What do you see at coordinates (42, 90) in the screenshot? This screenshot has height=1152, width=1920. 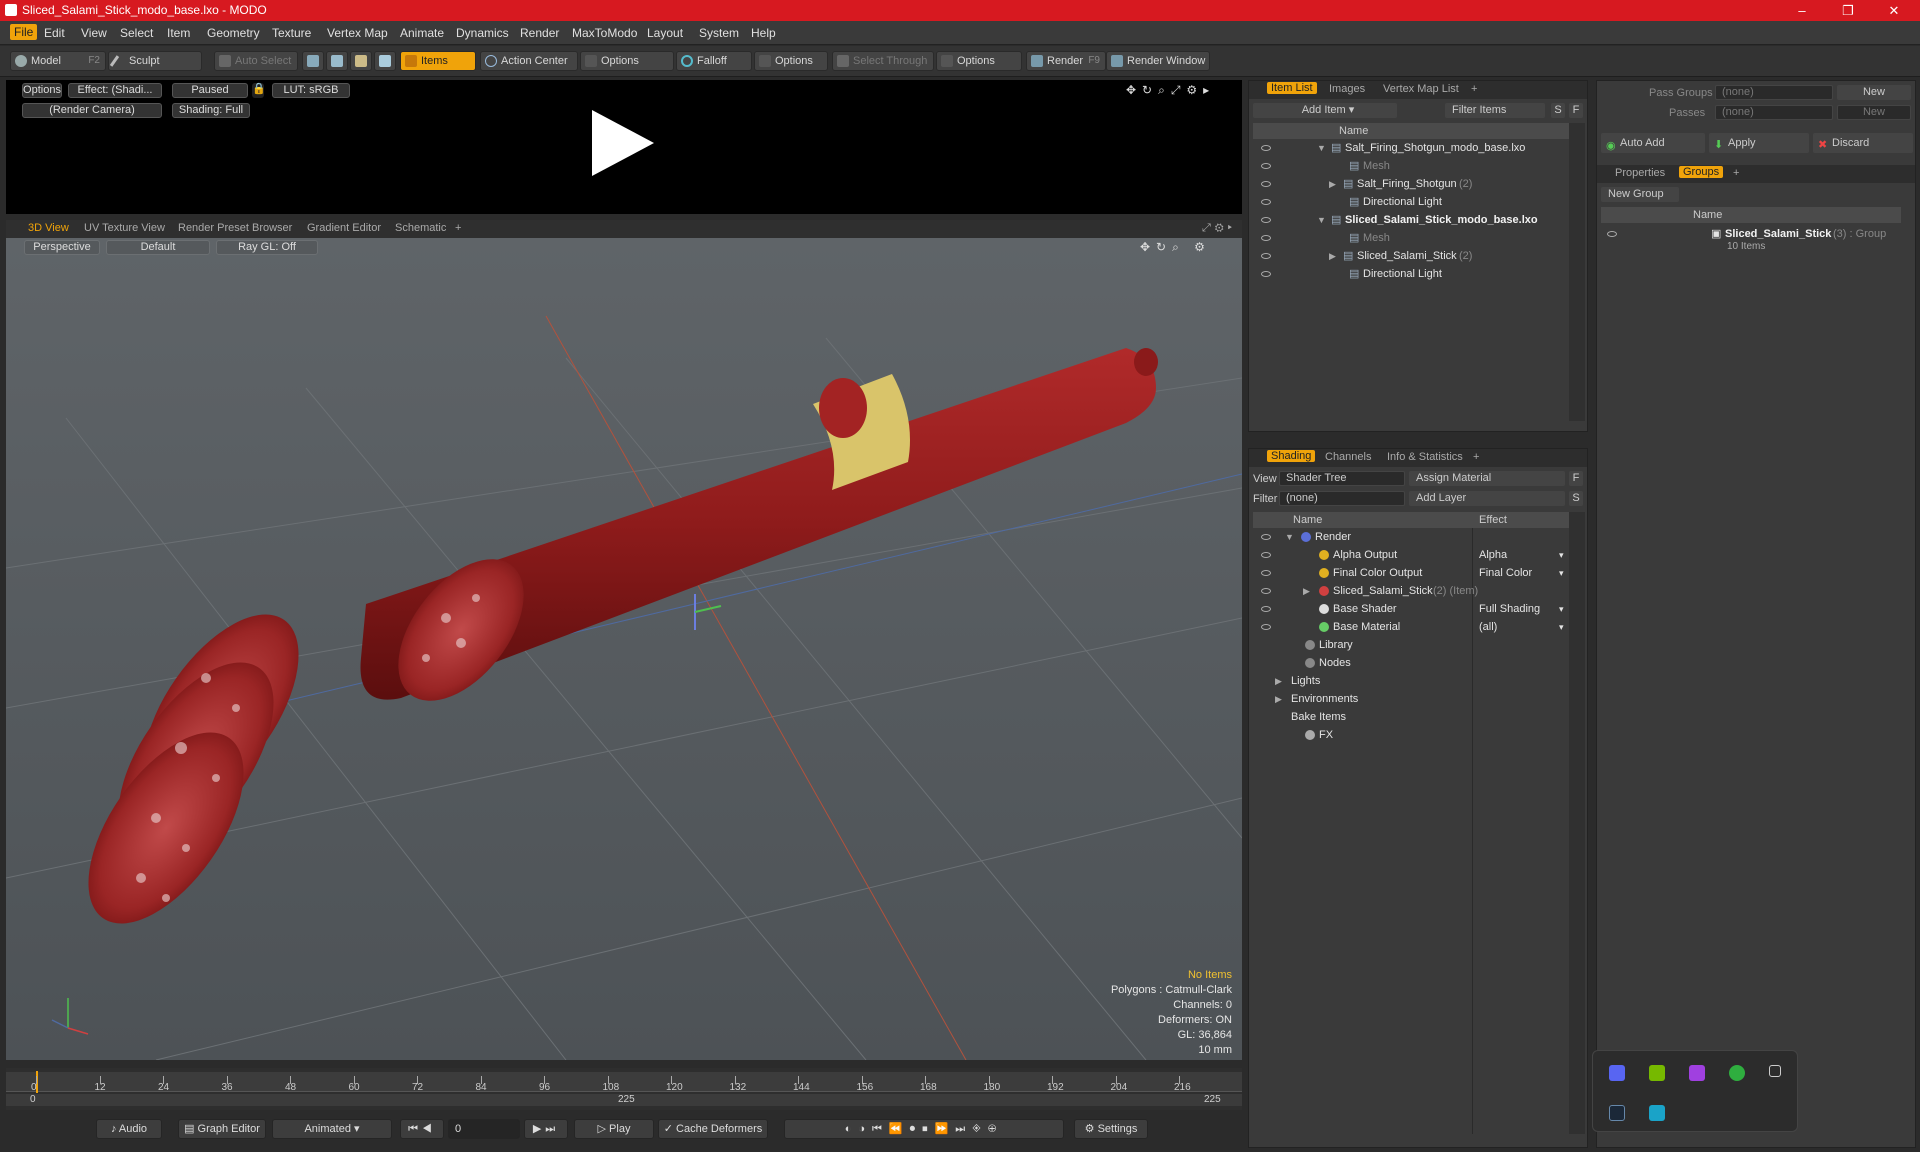 I see `preview-options-button: Options` at bounding box center [42, 90].